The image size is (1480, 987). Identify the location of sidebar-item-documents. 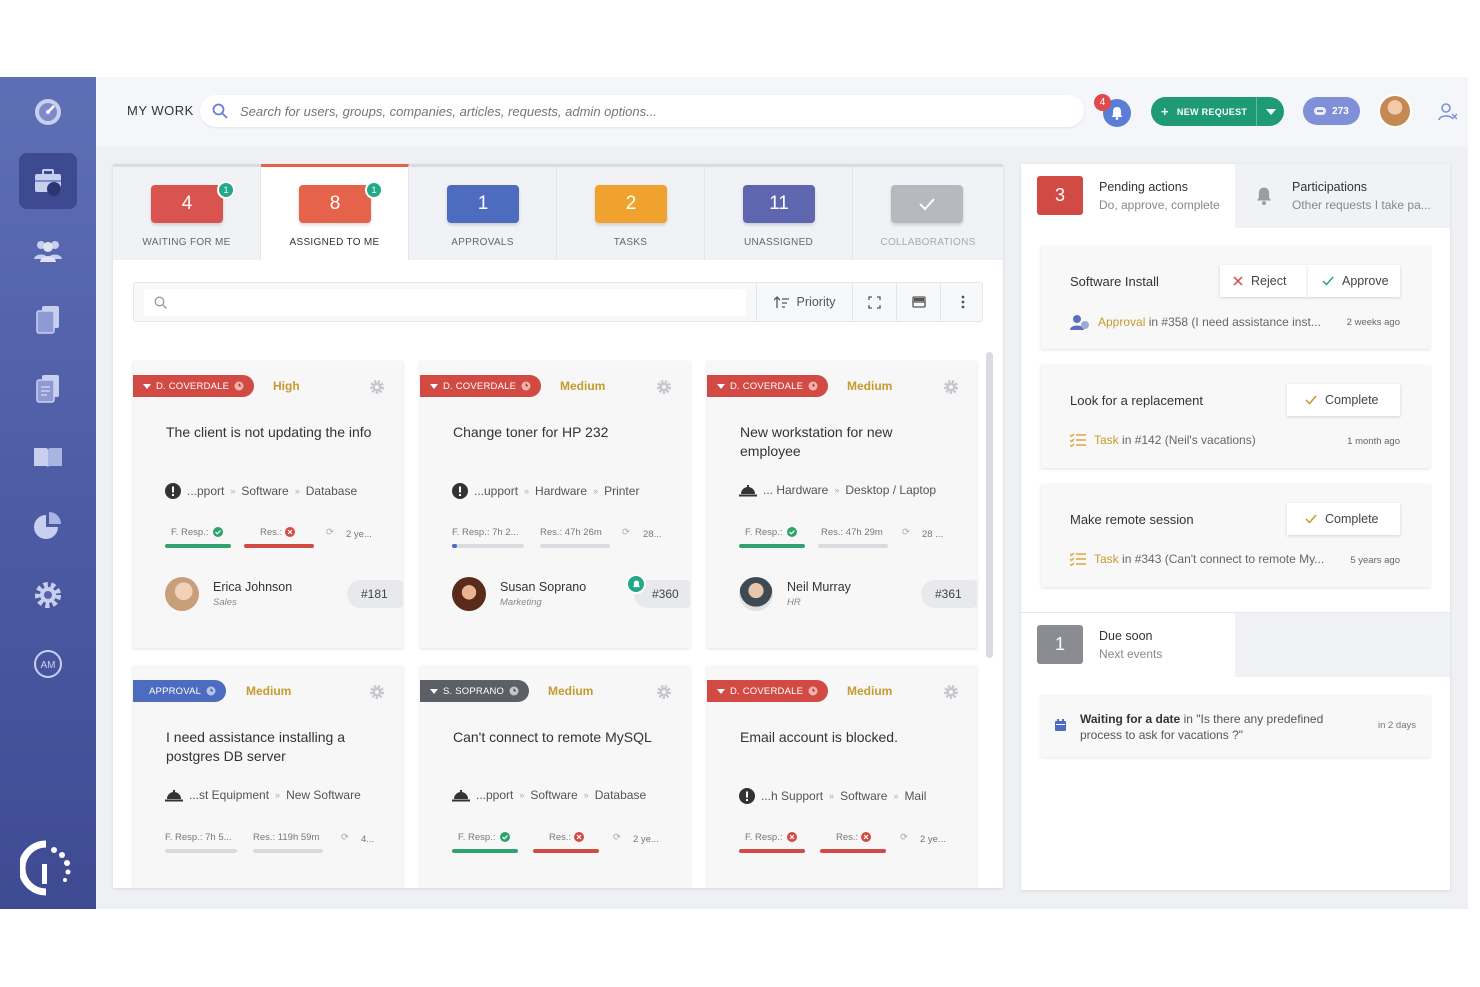
(48, 319).